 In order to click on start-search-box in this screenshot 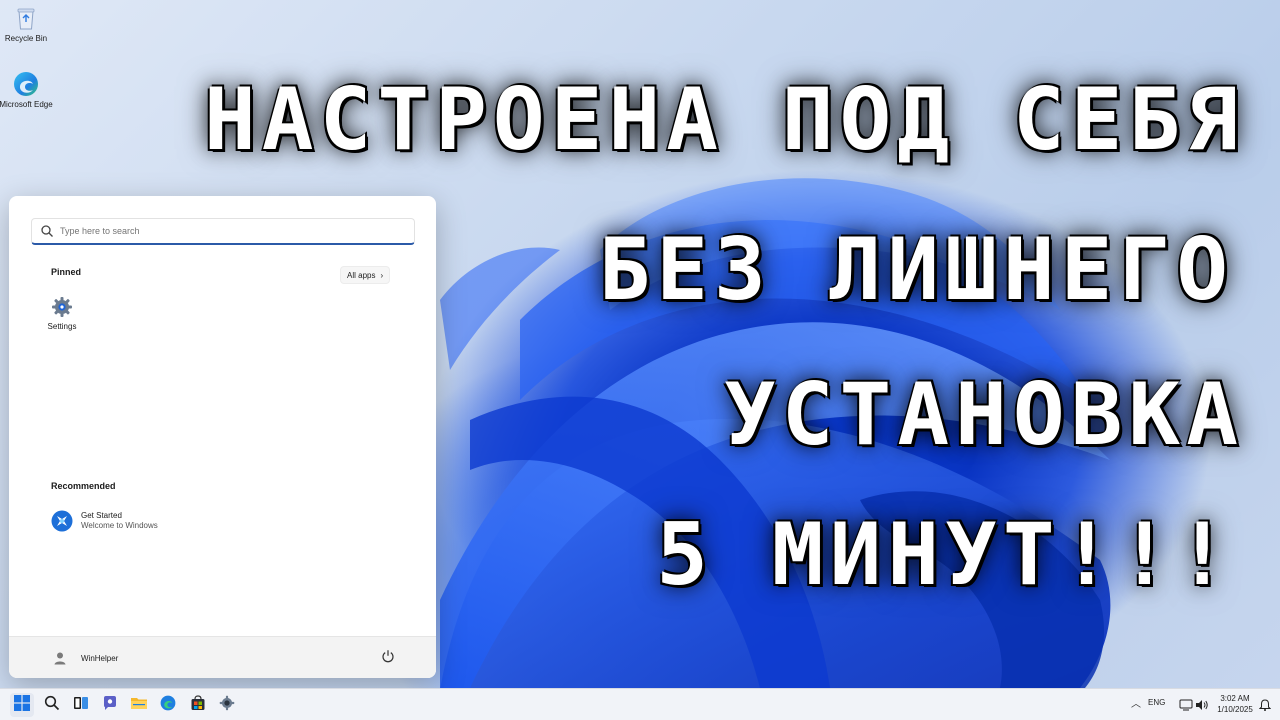, I will do `click(223, 231)`.